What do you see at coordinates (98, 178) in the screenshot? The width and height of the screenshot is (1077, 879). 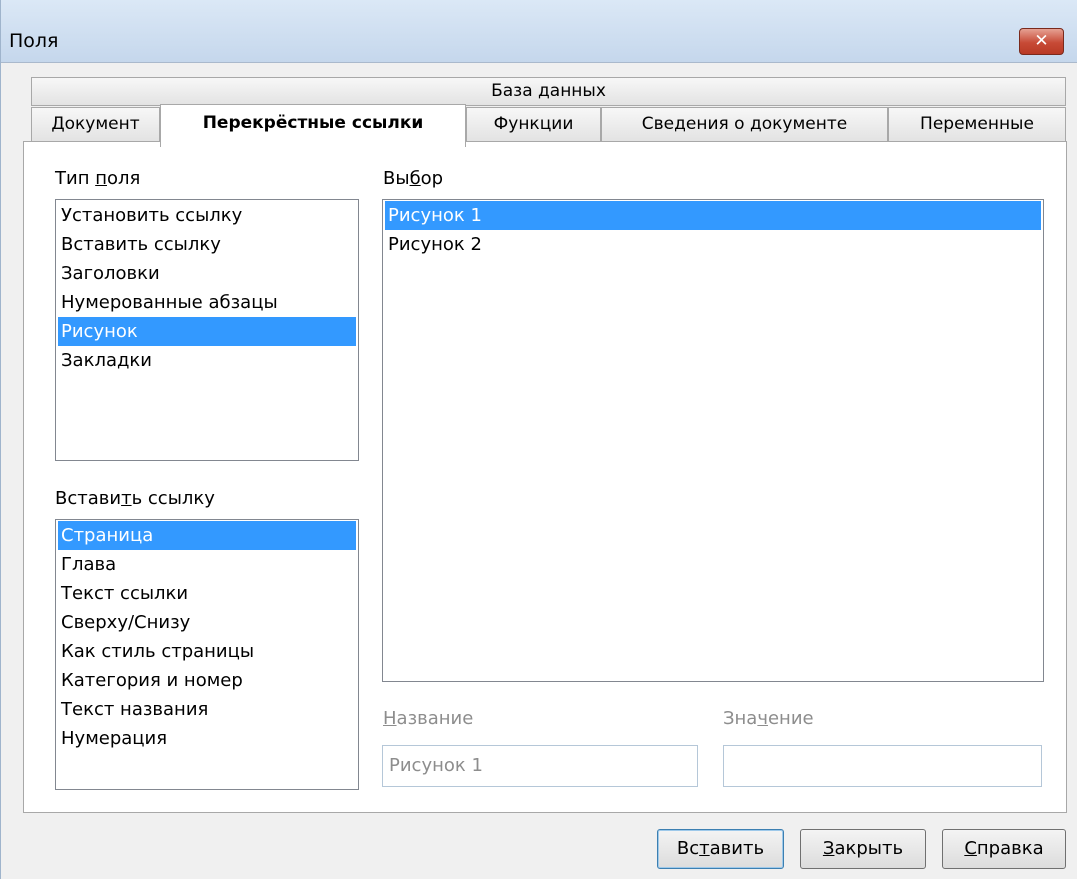 I see `field-type-label: Тип поля` at bounding box center [98, 178].